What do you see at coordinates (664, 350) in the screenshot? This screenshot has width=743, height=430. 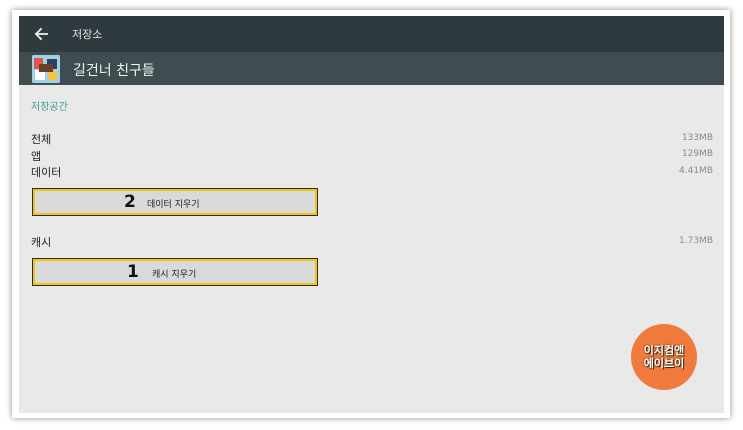 I see `badge-line-1: 이지컴앤` at bounding box center [664, 350].